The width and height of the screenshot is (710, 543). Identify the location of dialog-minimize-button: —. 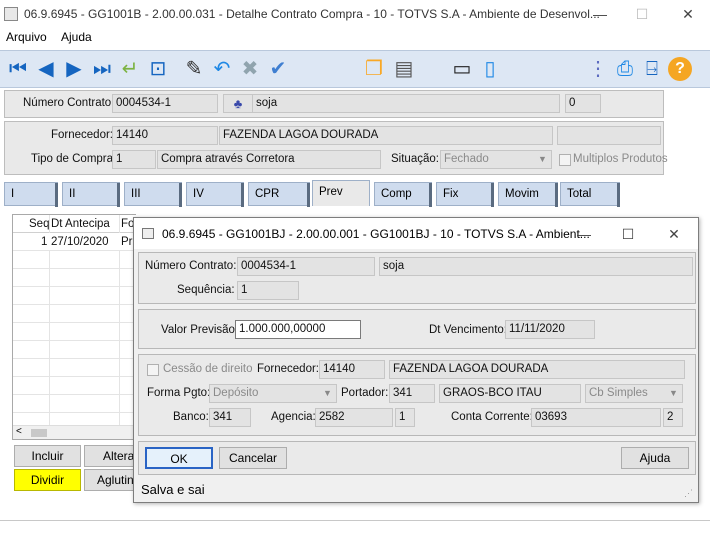
(584, 234).